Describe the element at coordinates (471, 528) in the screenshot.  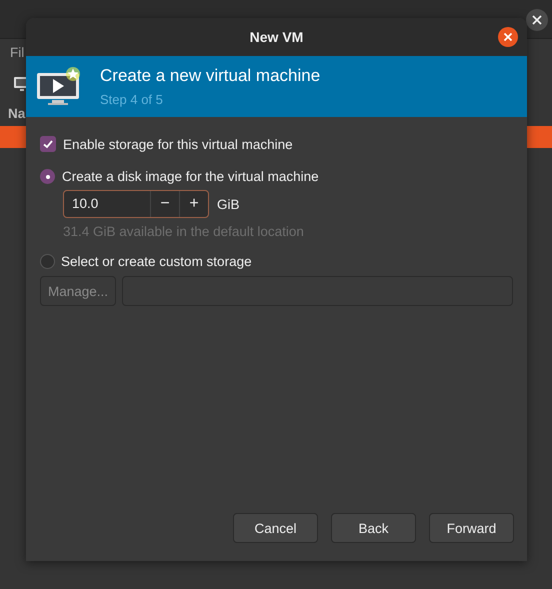
I see `dialog-button: Forward` at that location.